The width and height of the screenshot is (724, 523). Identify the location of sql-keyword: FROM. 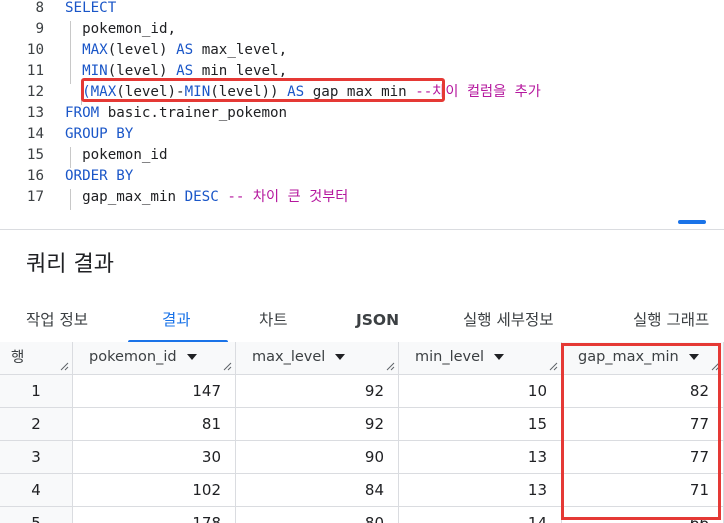
(82, 113).